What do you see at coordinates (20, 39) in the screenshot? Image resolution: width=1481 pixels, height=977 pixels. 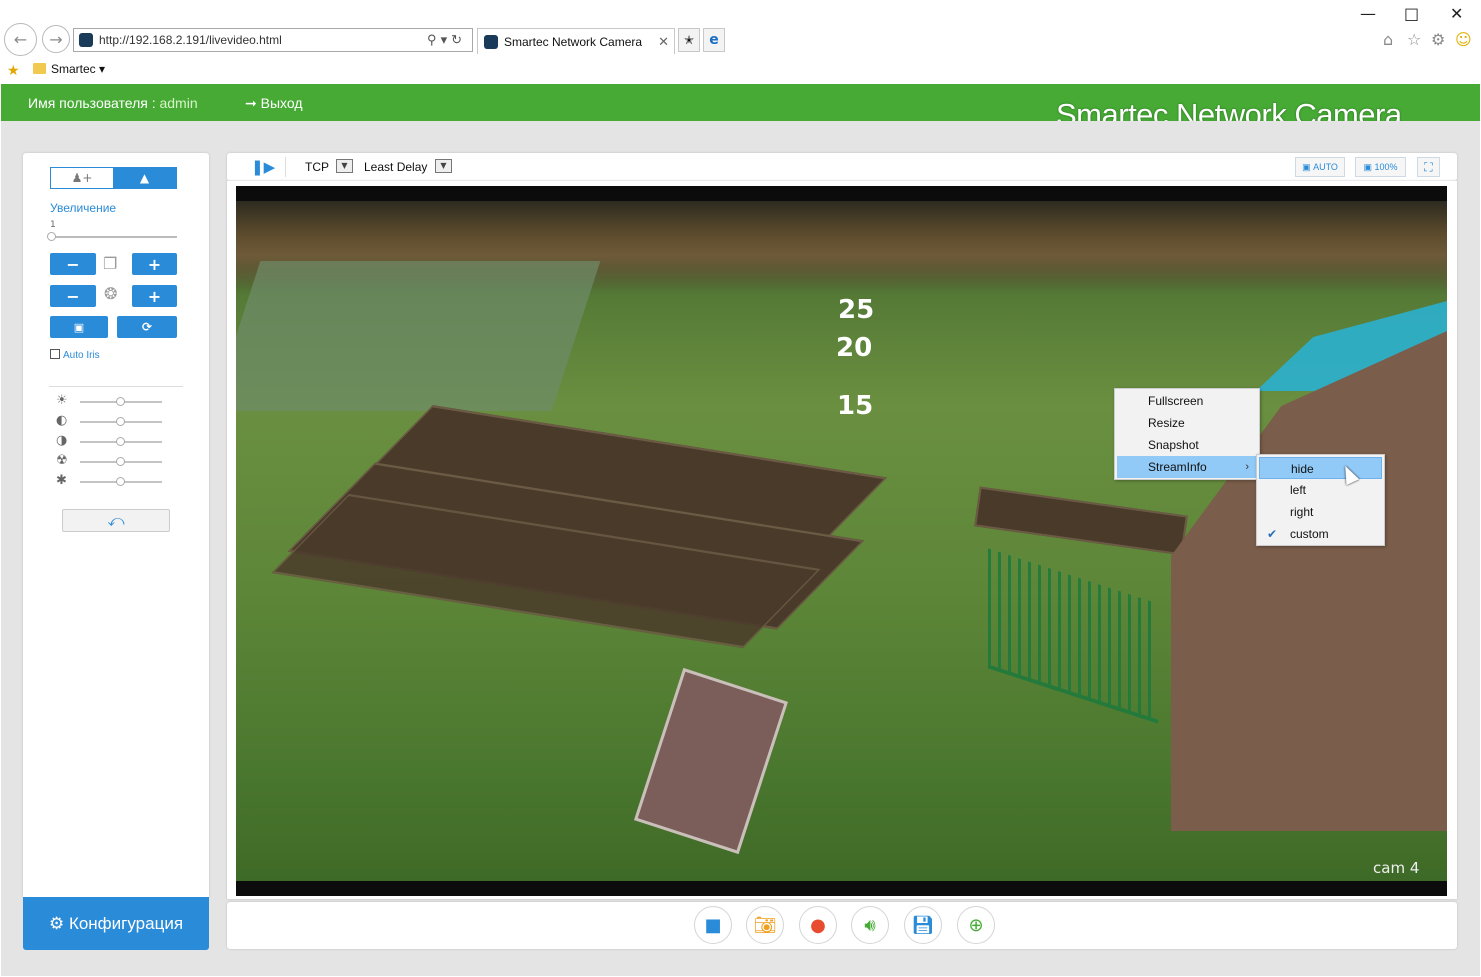 I see `back-button: ←` at bounding box center [20, 39].